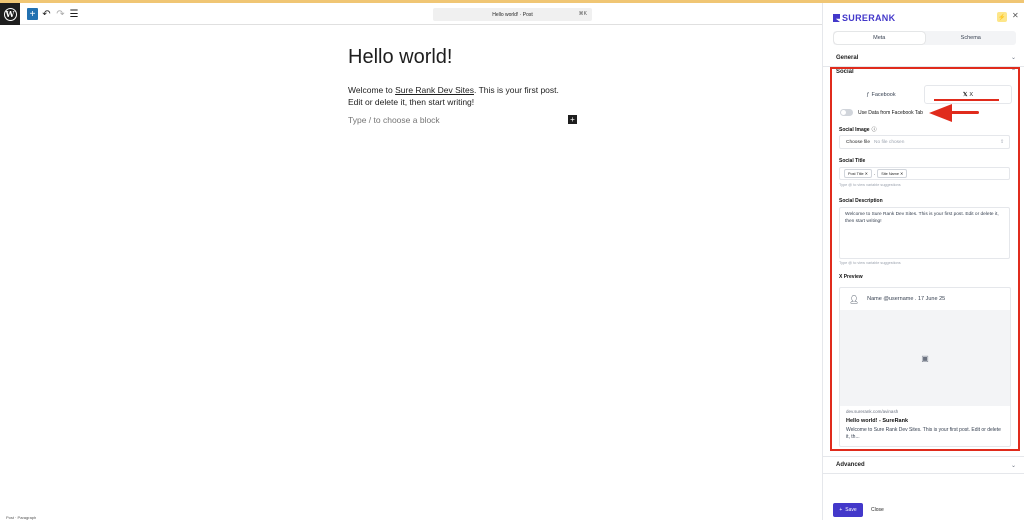  What do you see at coordinates (869, 18) in the screenshot?
I see `brand-name: SURERANK` at bounding box center [869, 18].